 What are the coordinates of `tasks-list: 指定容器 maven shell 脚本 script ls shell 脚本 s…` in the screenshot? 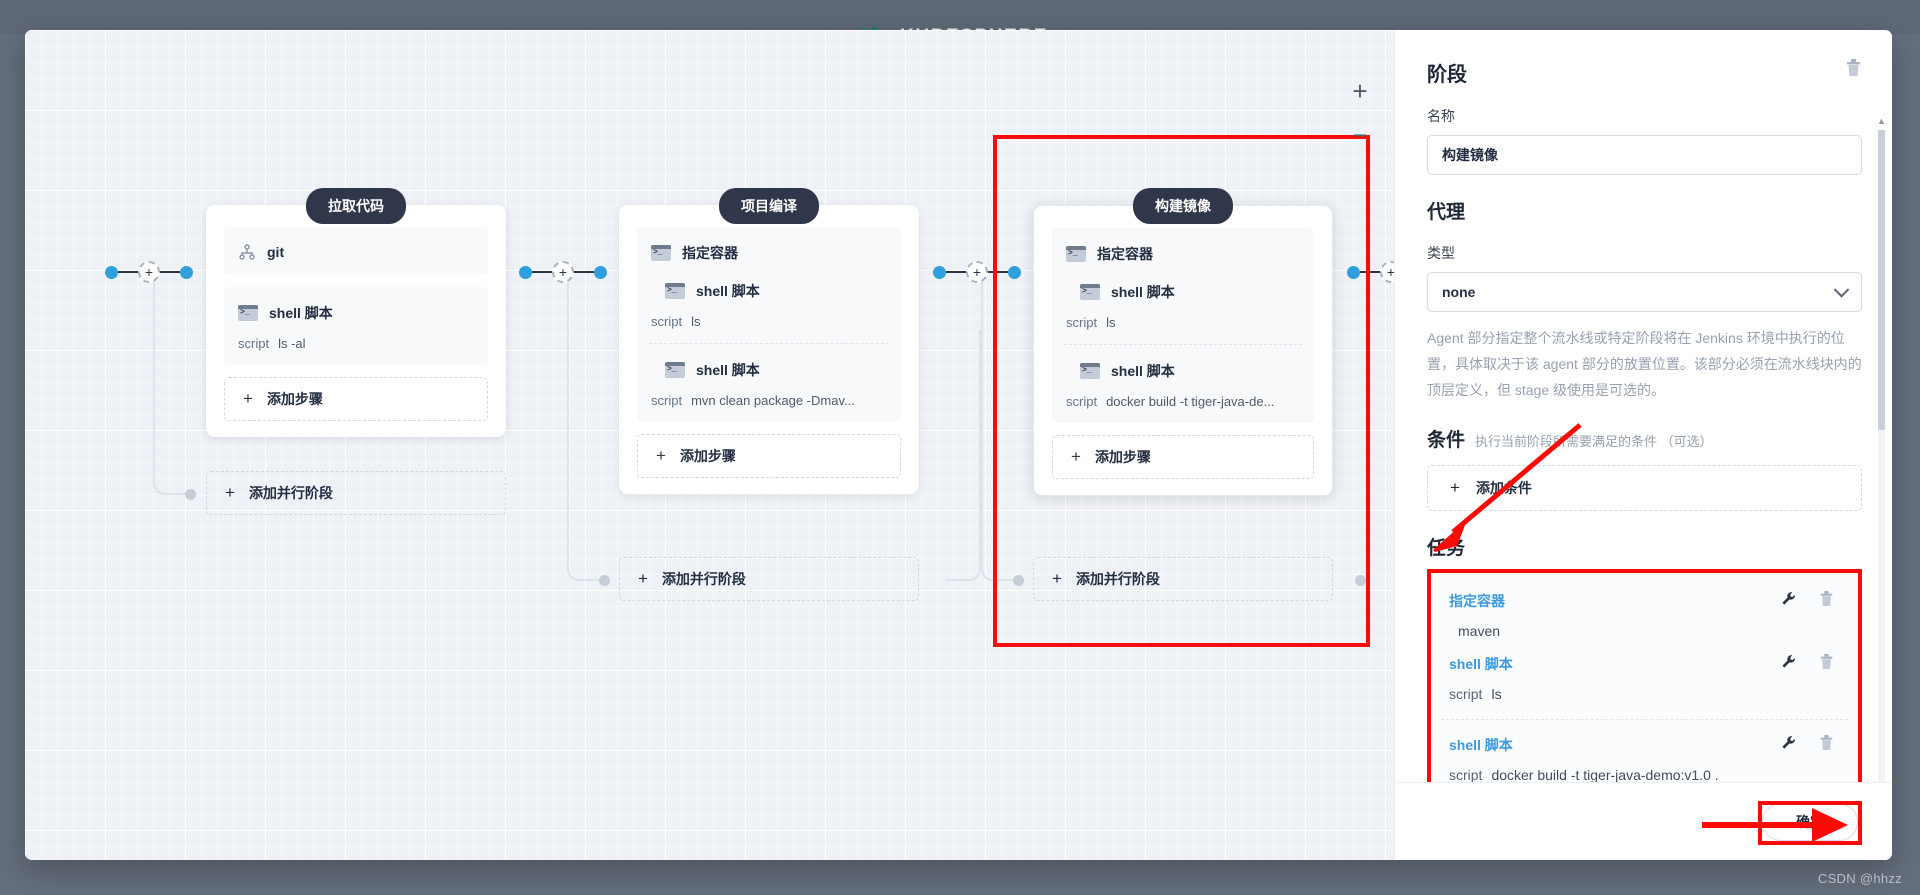 It's located at (1644, 675).